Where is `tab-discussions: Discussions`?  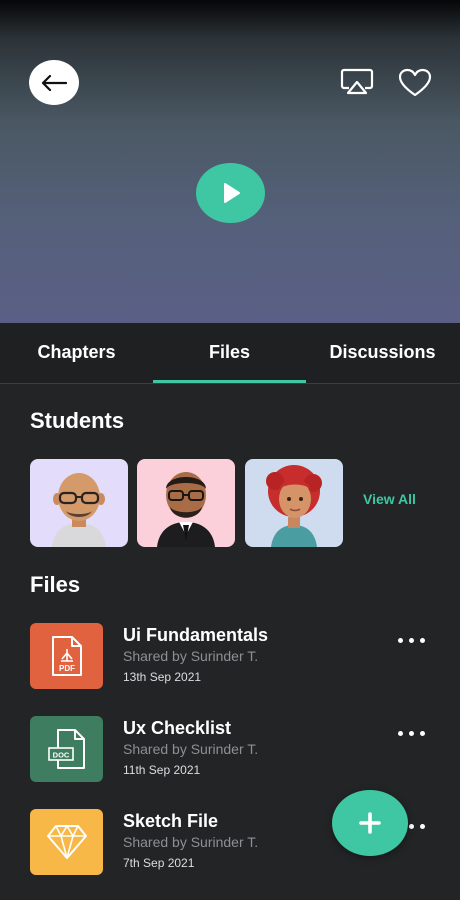 tab-discussions: Discussions is located at coordinates (382, 352).